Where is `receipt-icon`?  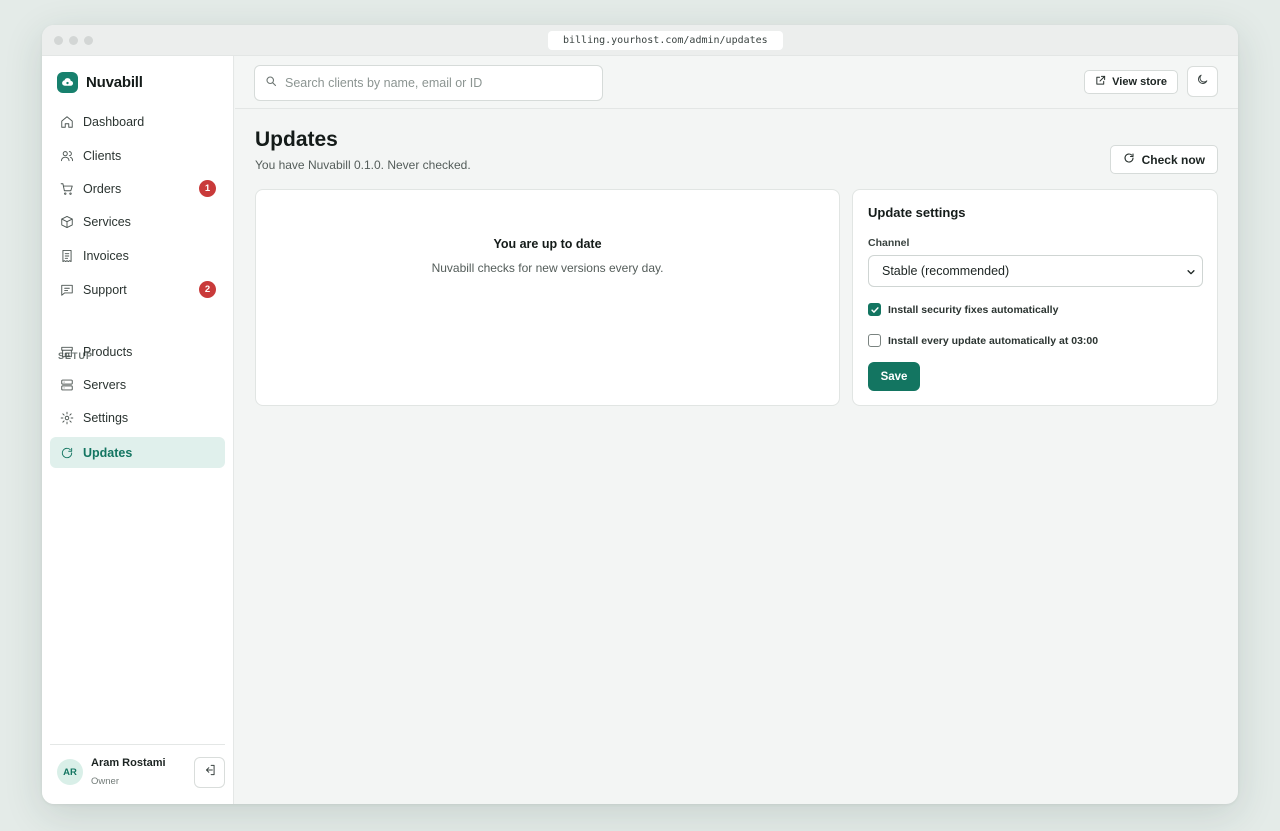
receipt-icon is located at coordinates (66, 255).